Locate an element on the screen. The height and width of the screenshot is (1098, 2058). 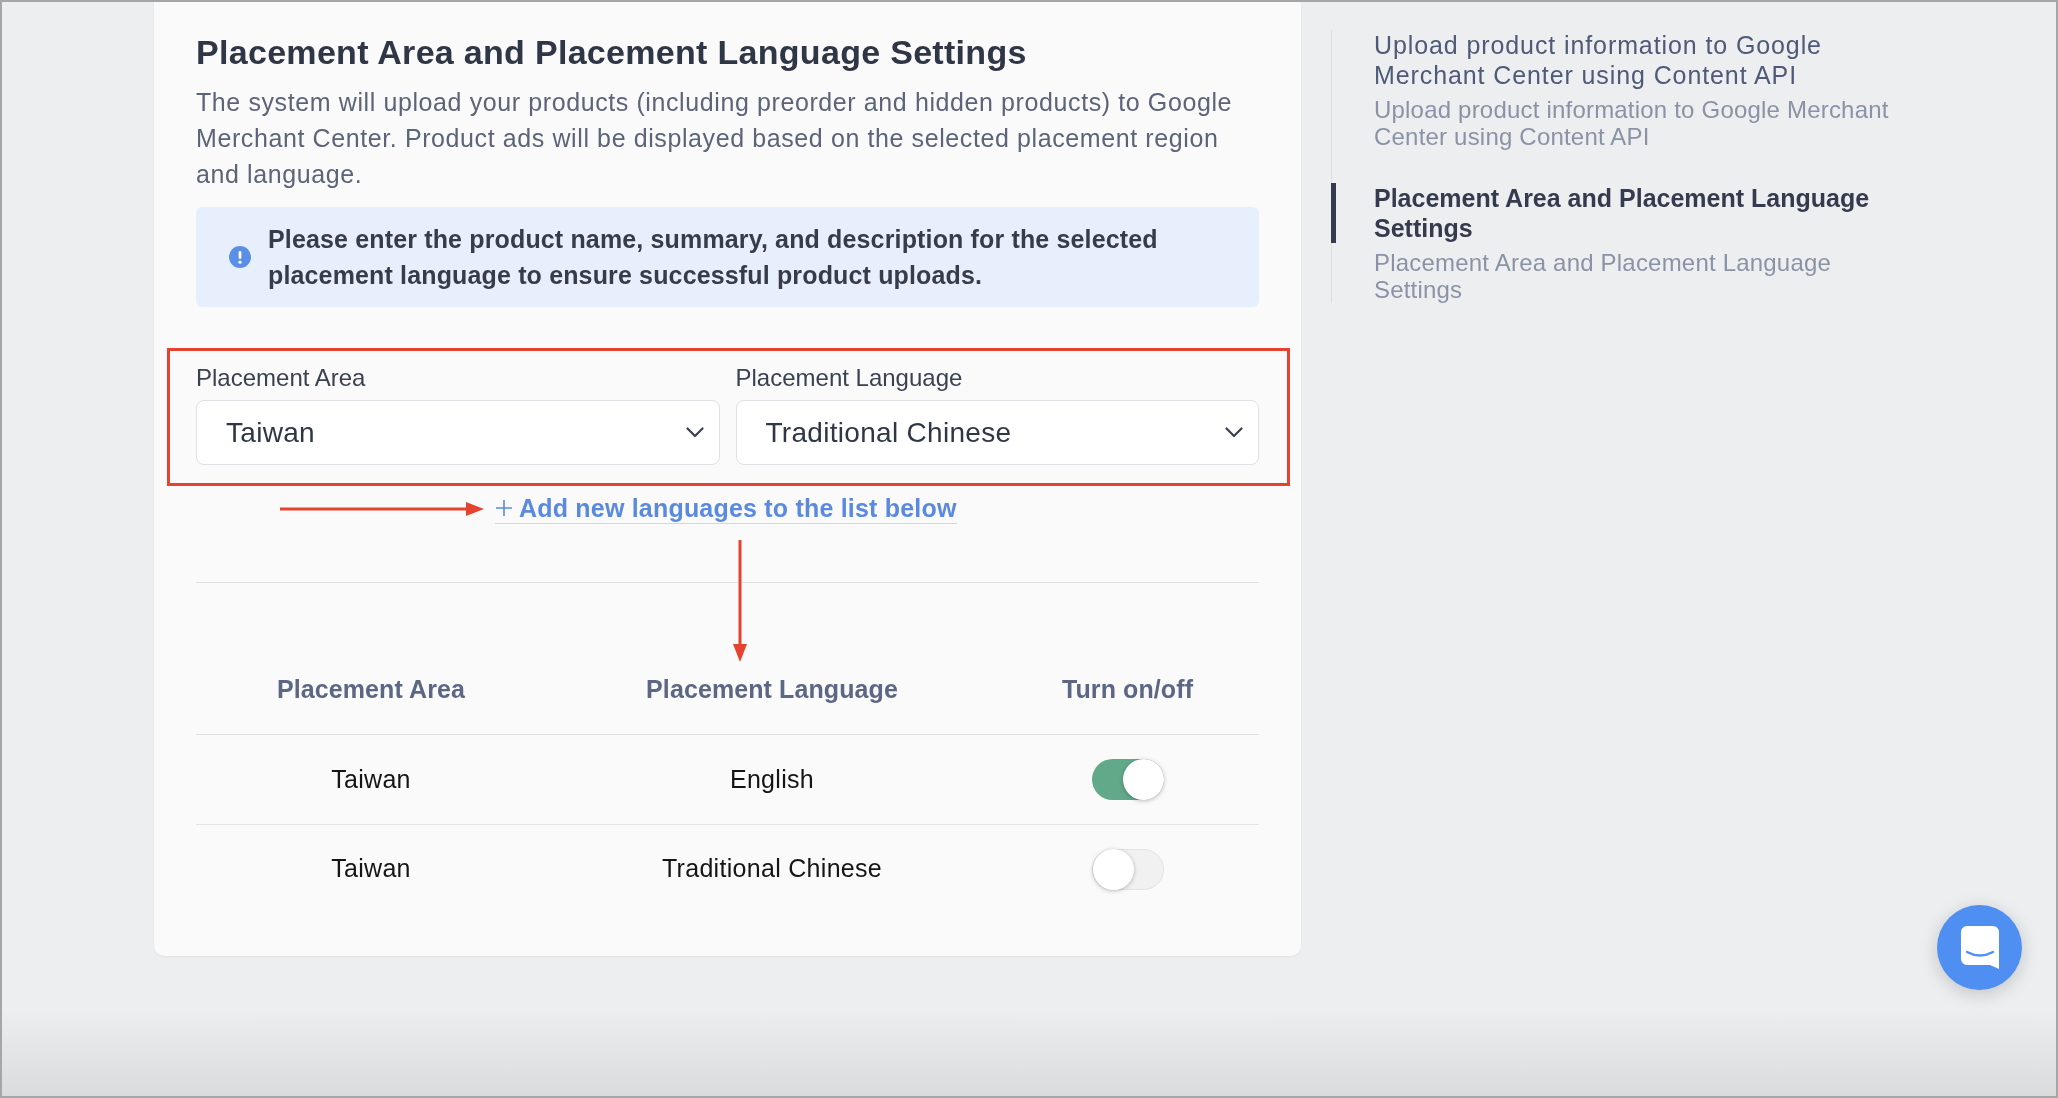
chat-button is located at coordinates (1979, 947).